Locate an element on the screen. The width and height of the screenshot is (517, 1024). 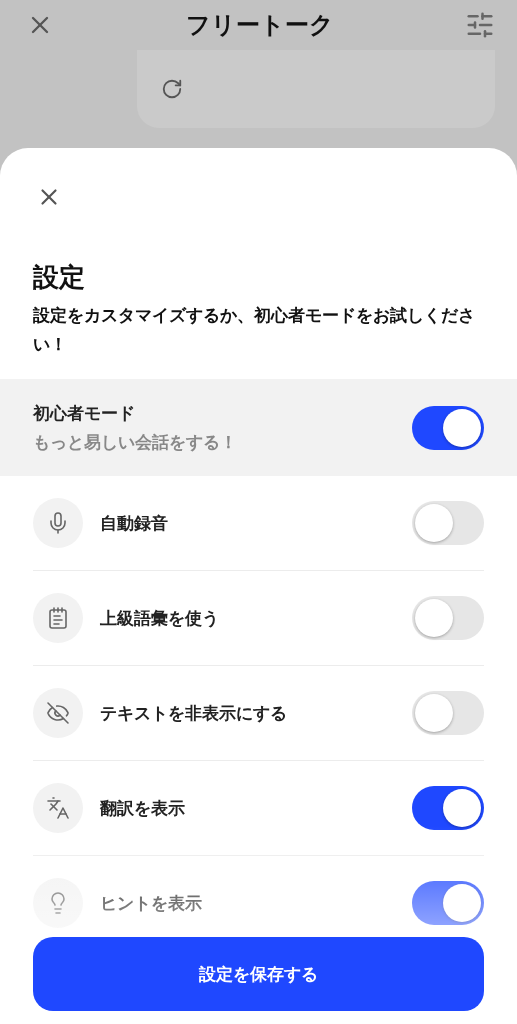
eye-off-icon is located at coordinates (58, 713).